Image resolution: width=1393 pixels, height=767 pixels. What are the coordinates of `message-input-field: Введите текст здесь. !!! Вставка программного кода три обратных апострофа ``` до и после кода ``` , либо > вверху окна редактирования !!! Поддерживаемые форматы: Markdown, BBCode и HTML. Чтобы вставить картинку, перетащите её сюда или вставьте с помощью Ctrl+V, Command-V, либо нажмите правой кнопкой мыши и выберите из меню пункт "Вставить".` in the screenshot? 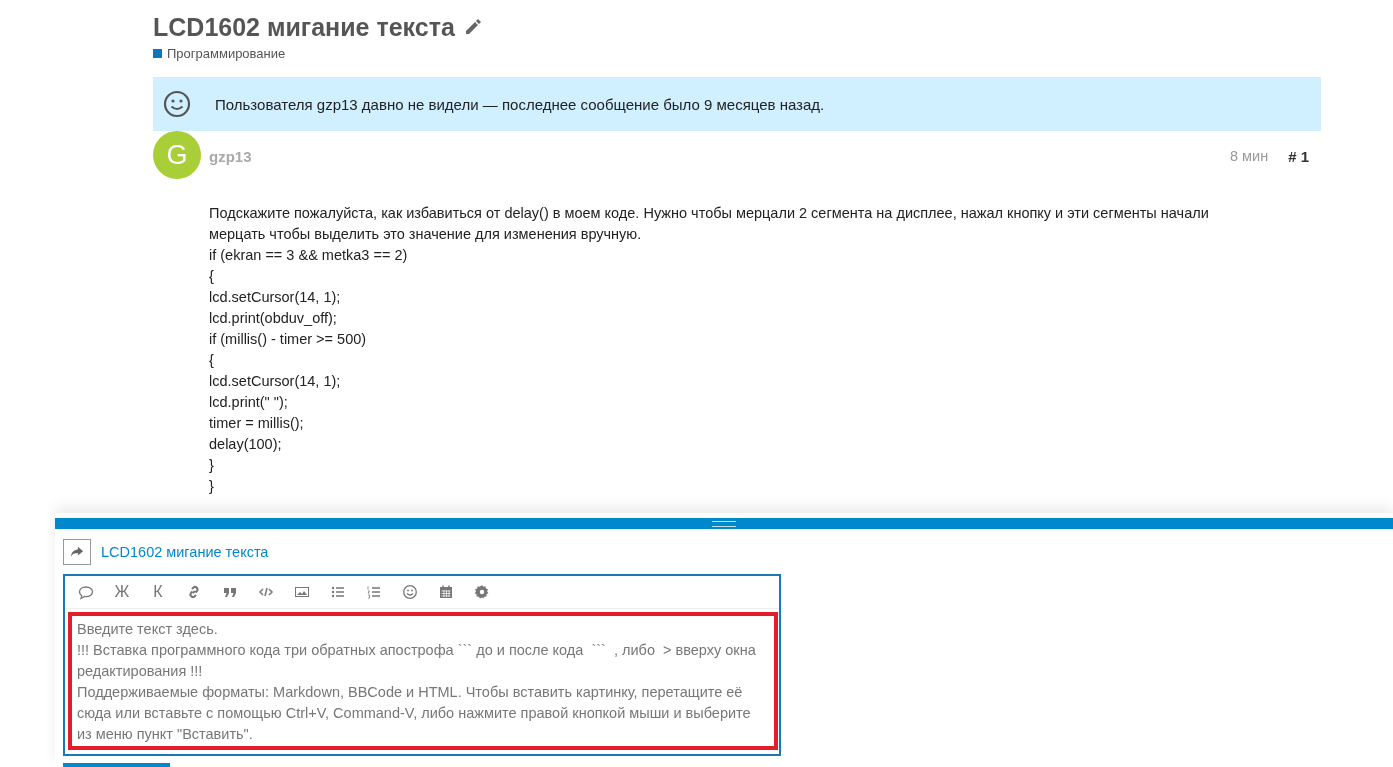 It's located at (423, 681).